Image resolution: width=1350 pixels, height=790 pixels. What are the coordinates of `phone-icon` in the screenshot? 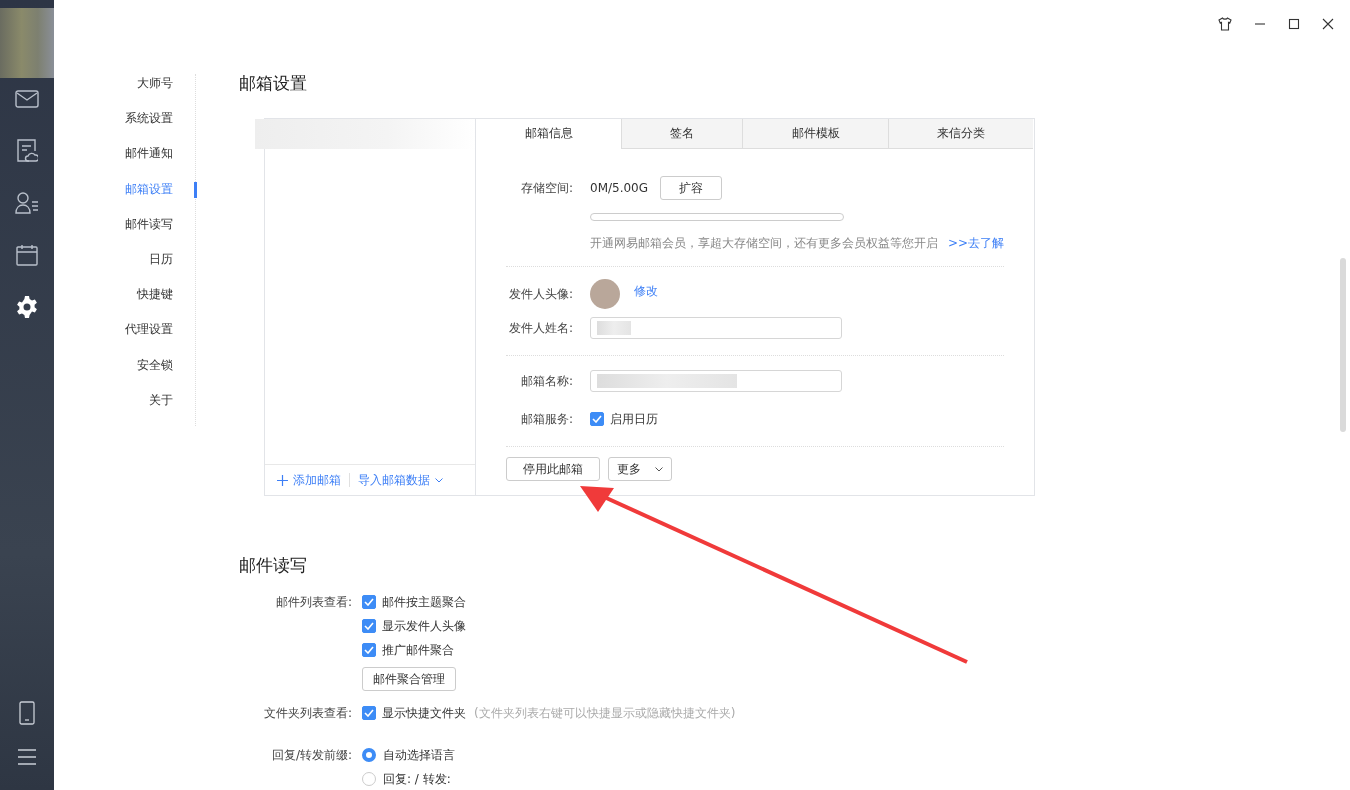 It's located at (27, 713).